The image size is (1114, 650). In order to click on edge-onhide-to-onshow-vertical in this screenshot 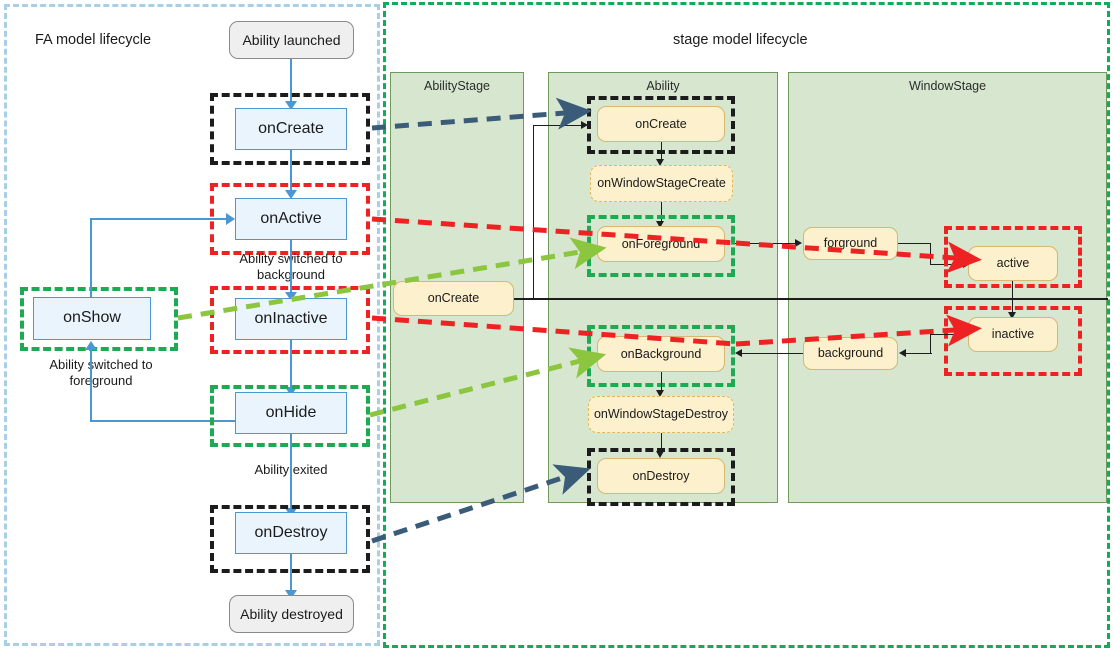, I will do `click(91, 385)`.